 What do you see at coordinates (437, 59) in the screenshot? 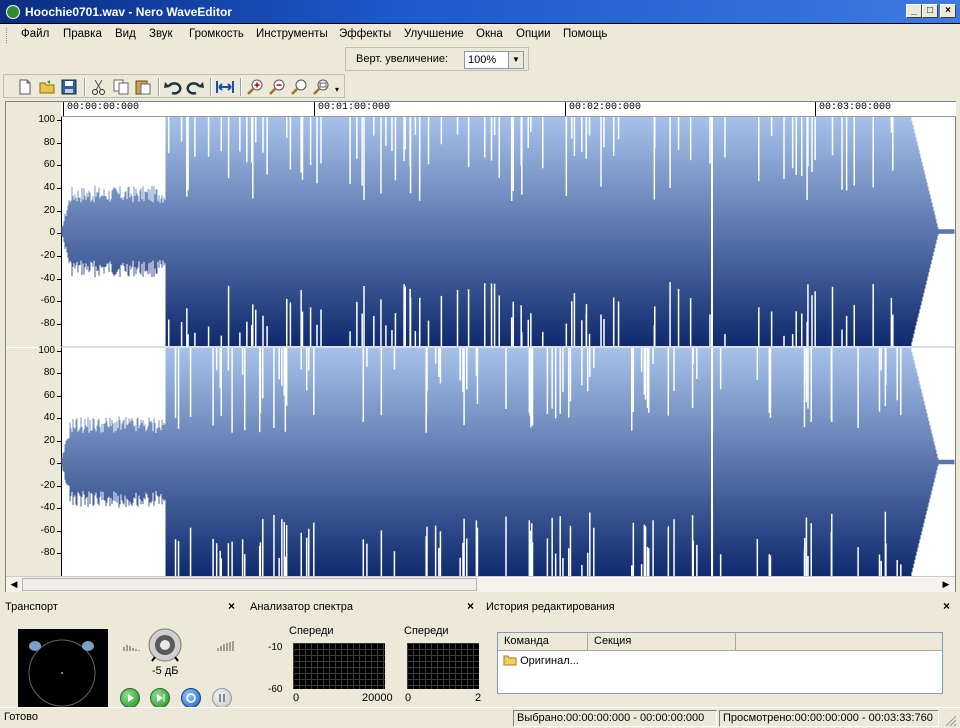
I see `vertical-zoom-toolbar: Верт. увеличение: 100% ▼` at bounding box center [437, 59].